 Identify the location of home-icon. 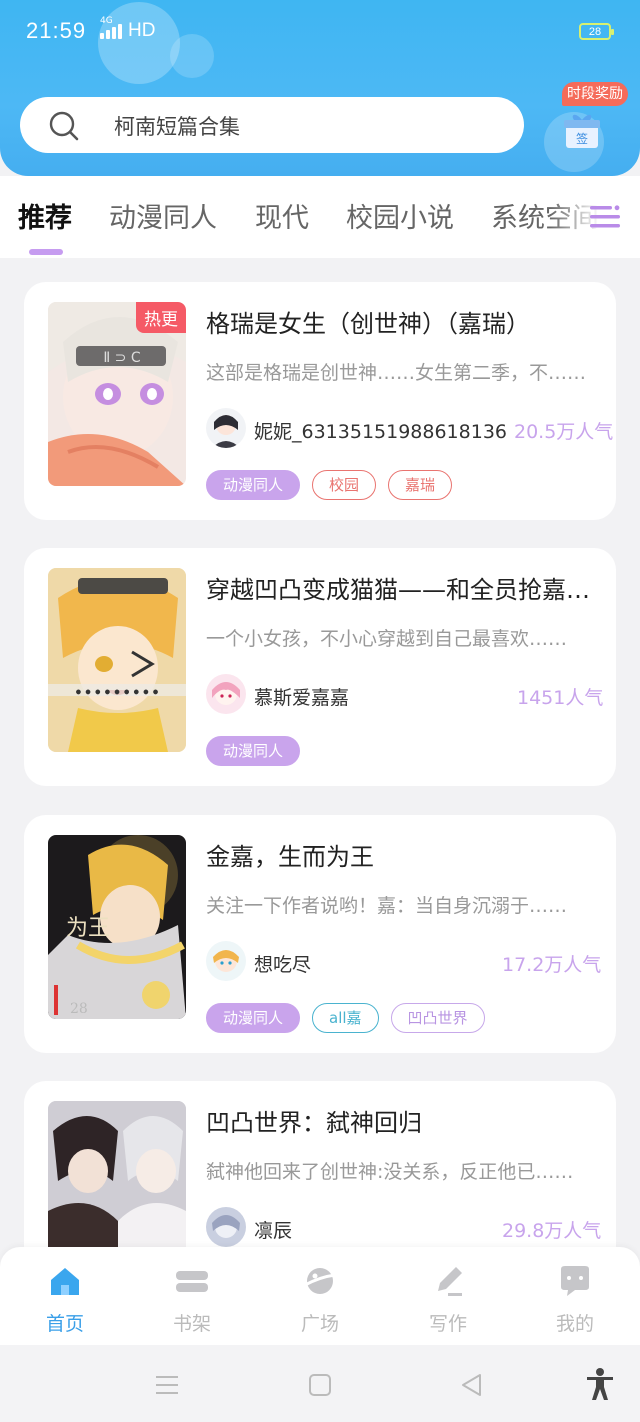
(65, 1281).